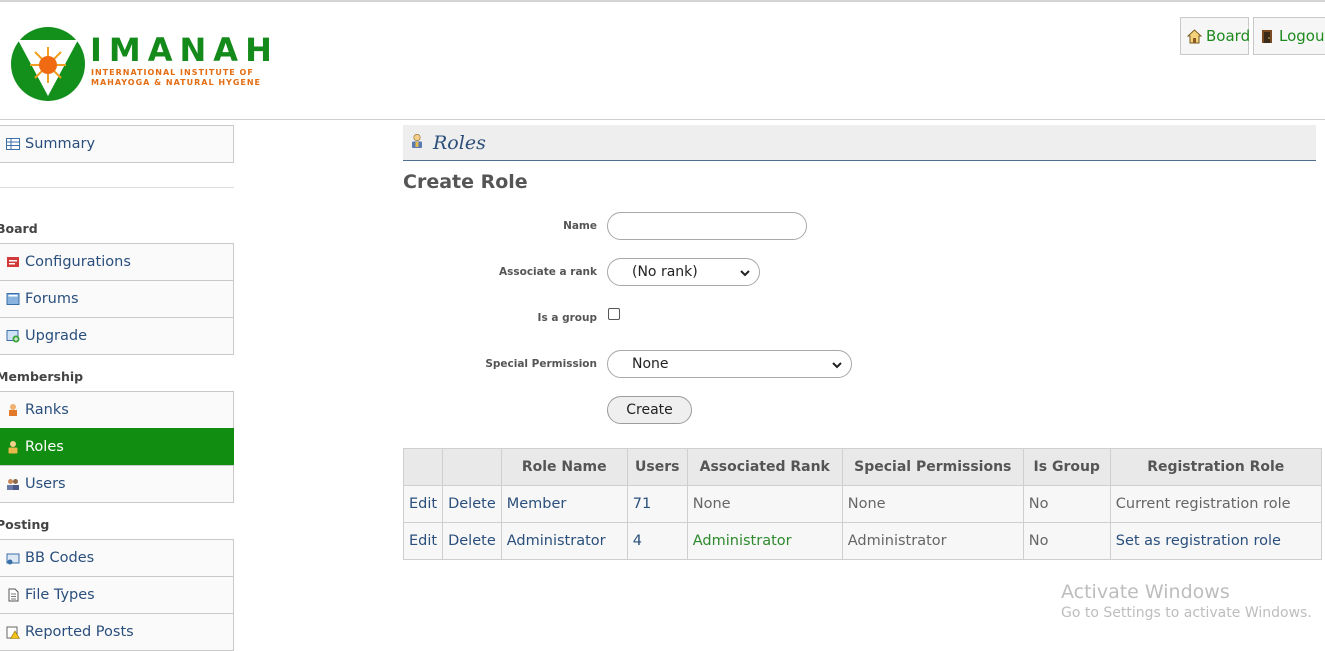 The height and width of the screenshot is (651, 1325). What do you see at coordinates (707, 226) in the screenshot?
I see `name-input` at bounding box center [707, 226].